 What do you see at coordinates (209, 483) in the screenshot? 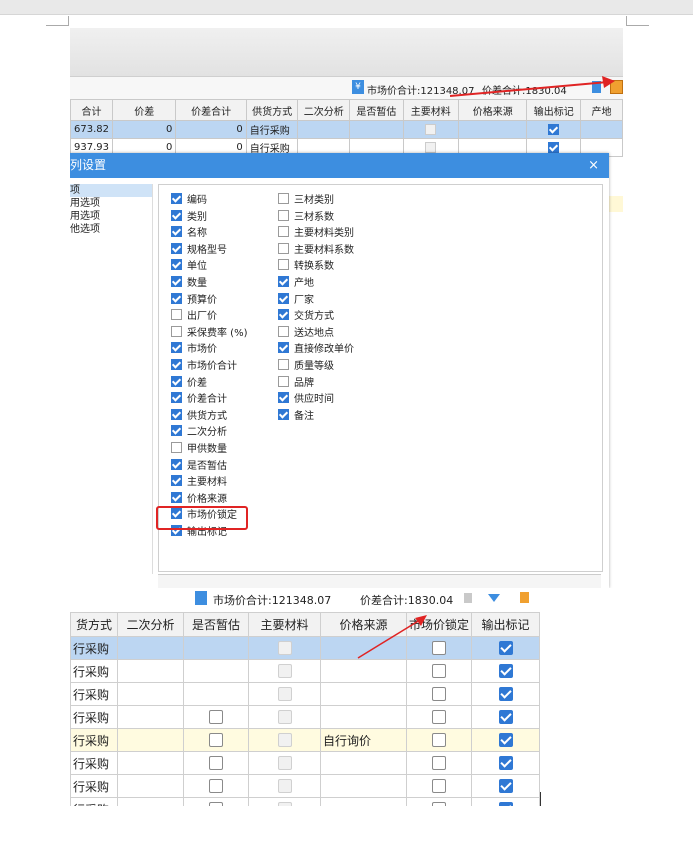
I see `column-option: 主要材料` at bounding box center [209, 483].